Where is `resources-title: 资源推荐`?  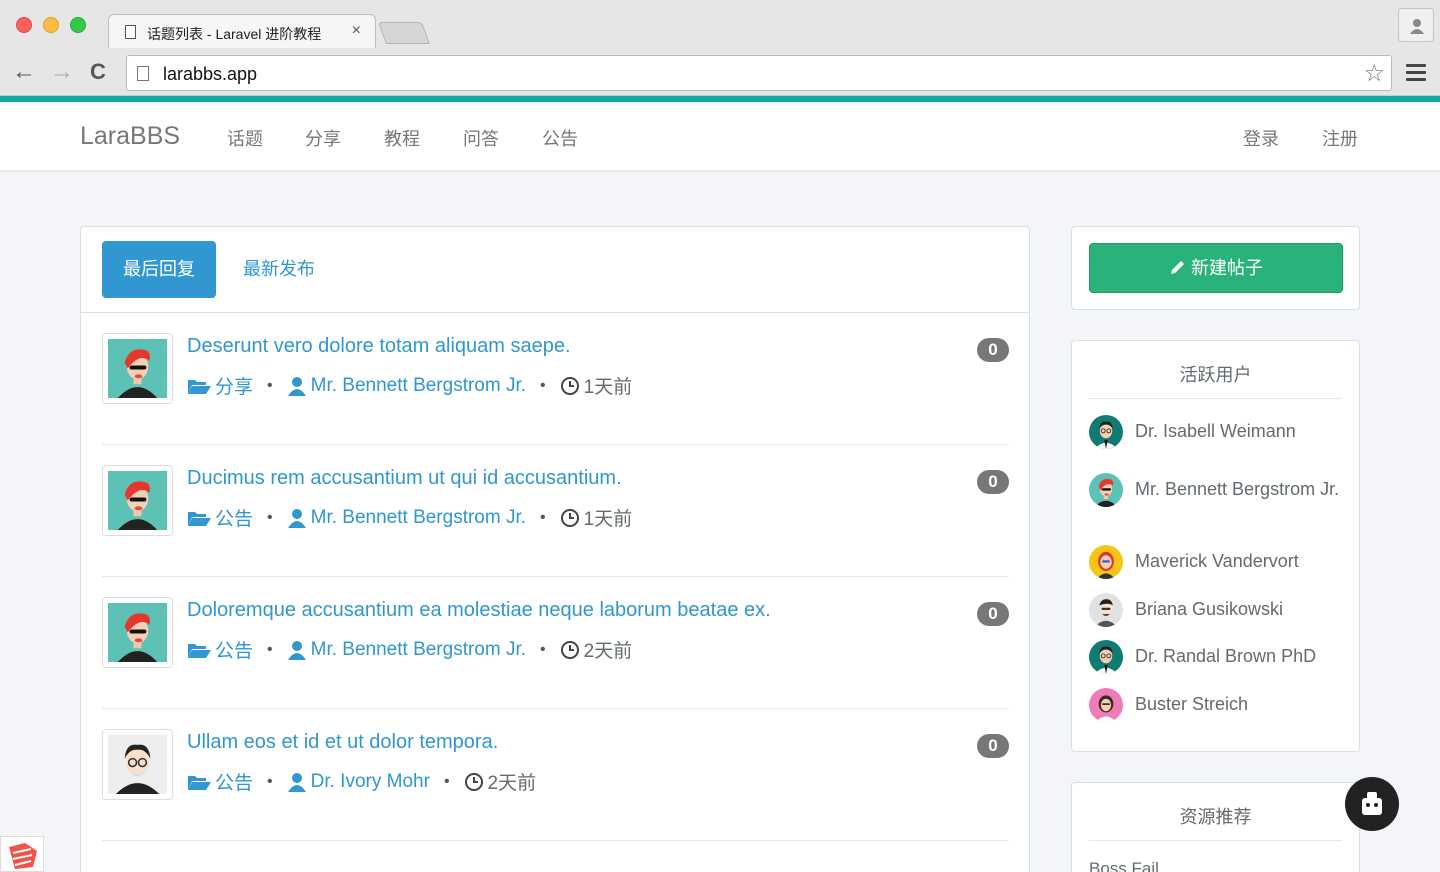 resources-title: 资源推荐 is located at coordinates (1215, 812).